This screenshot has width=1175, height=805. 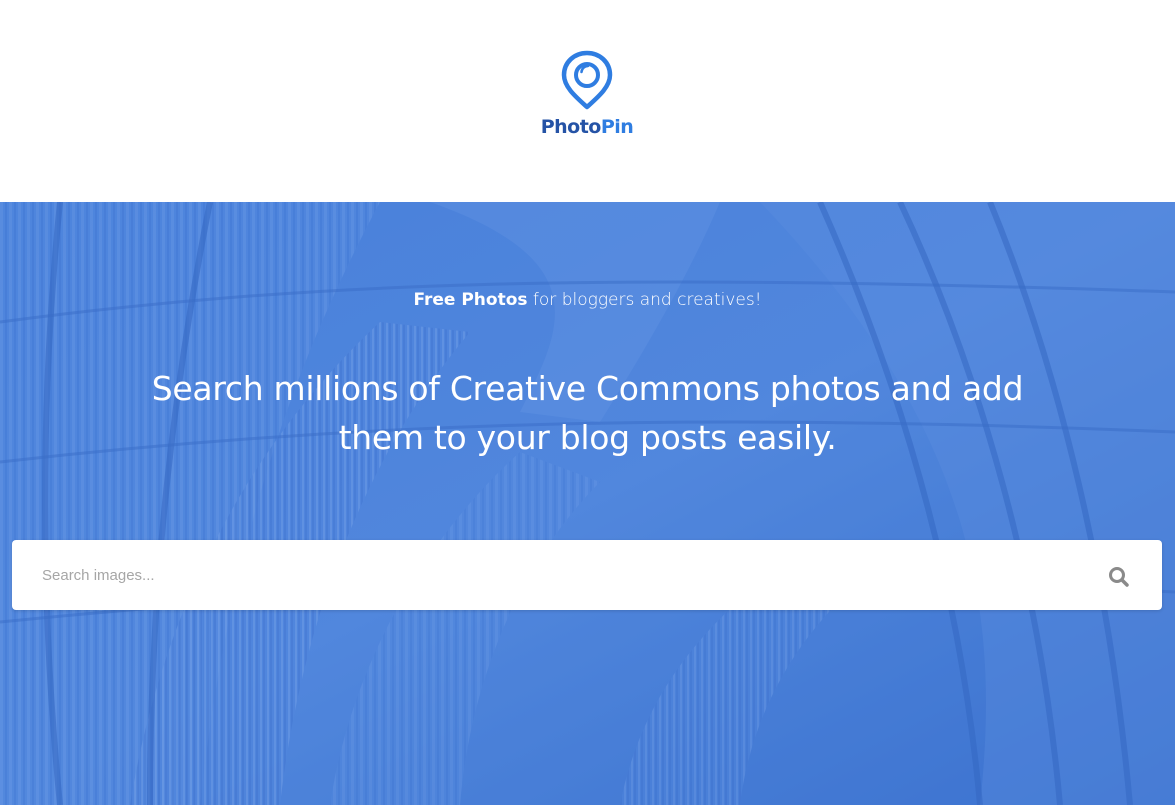 I want to click on photopin-logo: PhotoPin, so click(x=587, y=98).